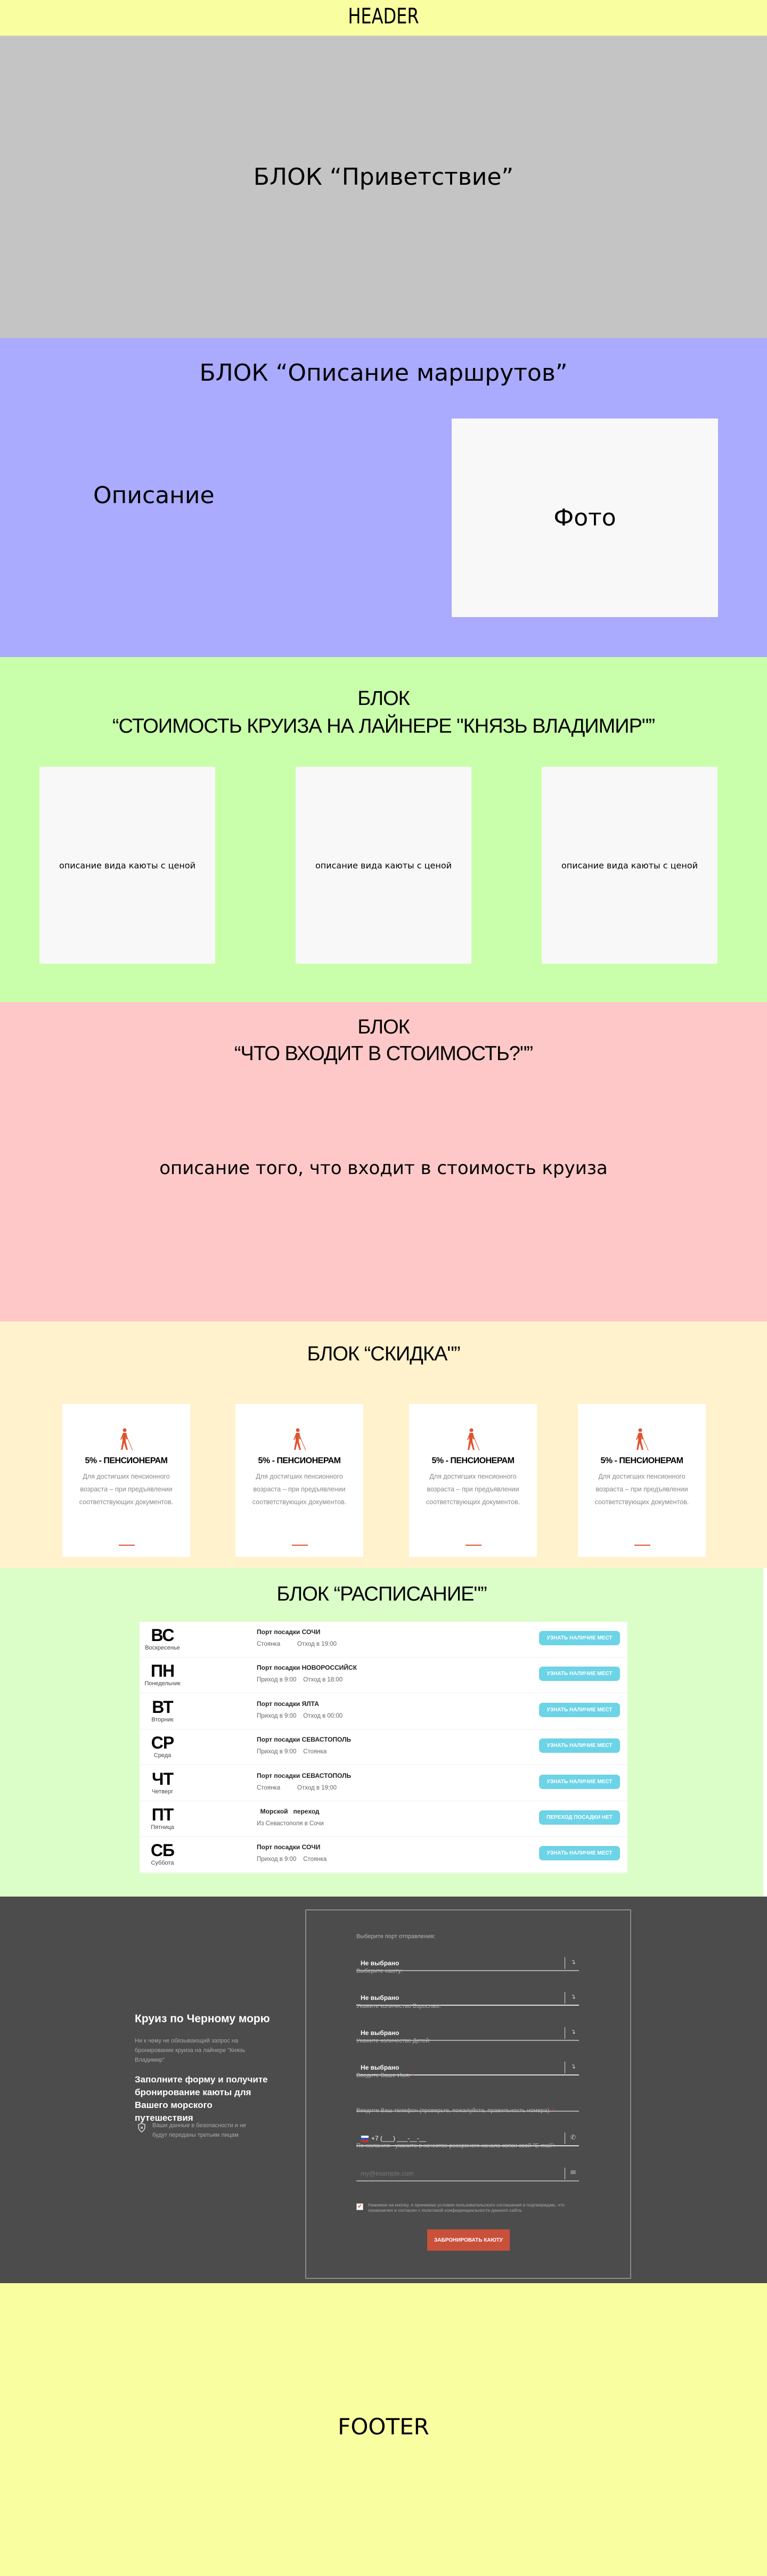 The width and height of the screenshot is (767, 2576). What do you see at coordinates (288, 1704) in the screenshot?
I see `port-text: Порт посадки ЯЛТА` at bounding box center [288, 1704].